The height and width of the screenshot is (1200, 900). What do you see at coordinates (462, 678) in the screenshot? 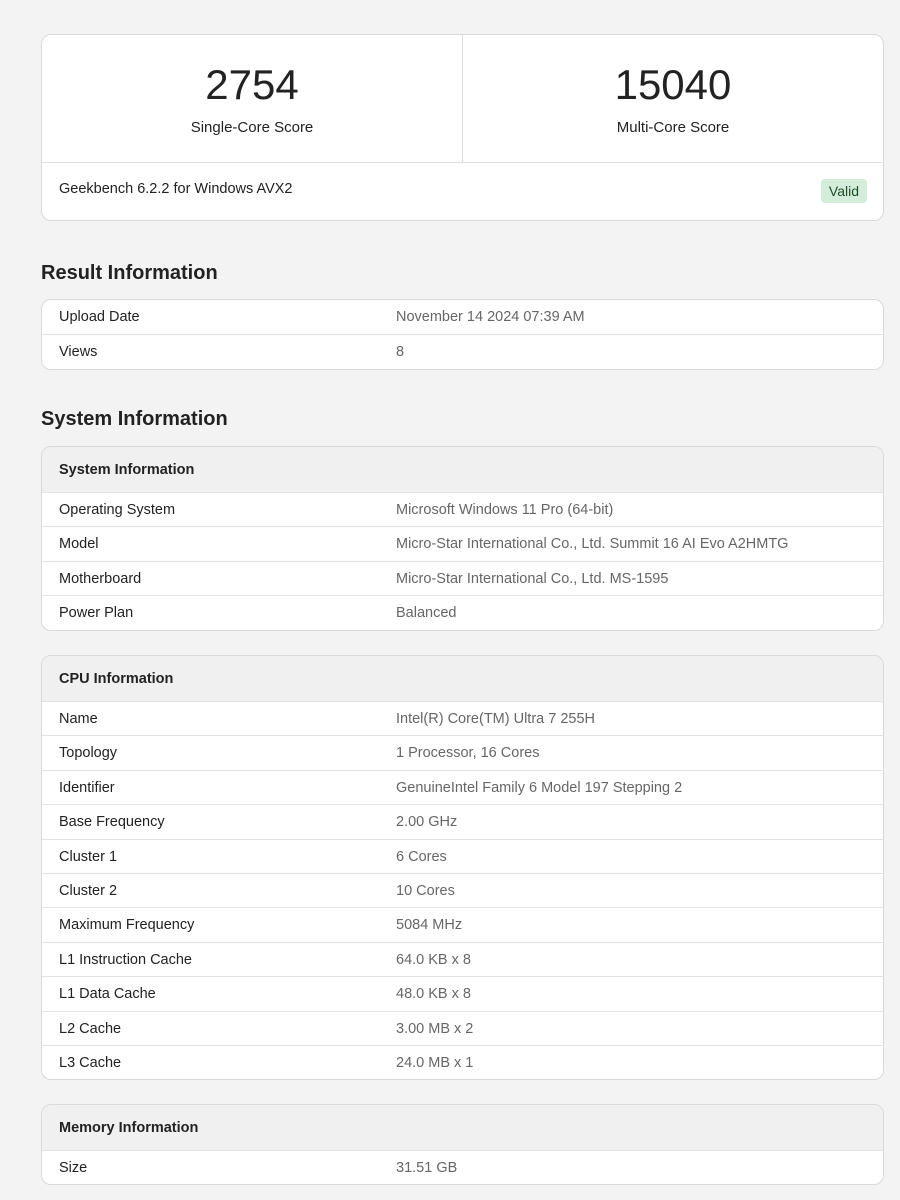
I see `table-title: CPU Information` at bounding box center [462, 678].